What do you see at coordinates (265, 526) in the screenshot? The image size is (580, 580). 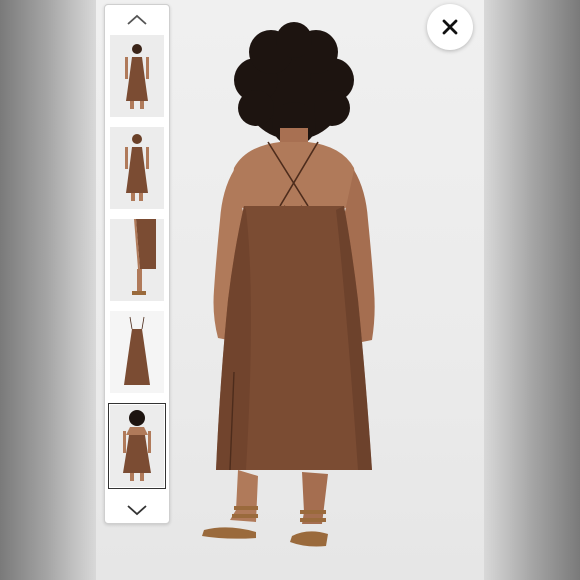 I see `sandals` at bounding box center [265, 526].